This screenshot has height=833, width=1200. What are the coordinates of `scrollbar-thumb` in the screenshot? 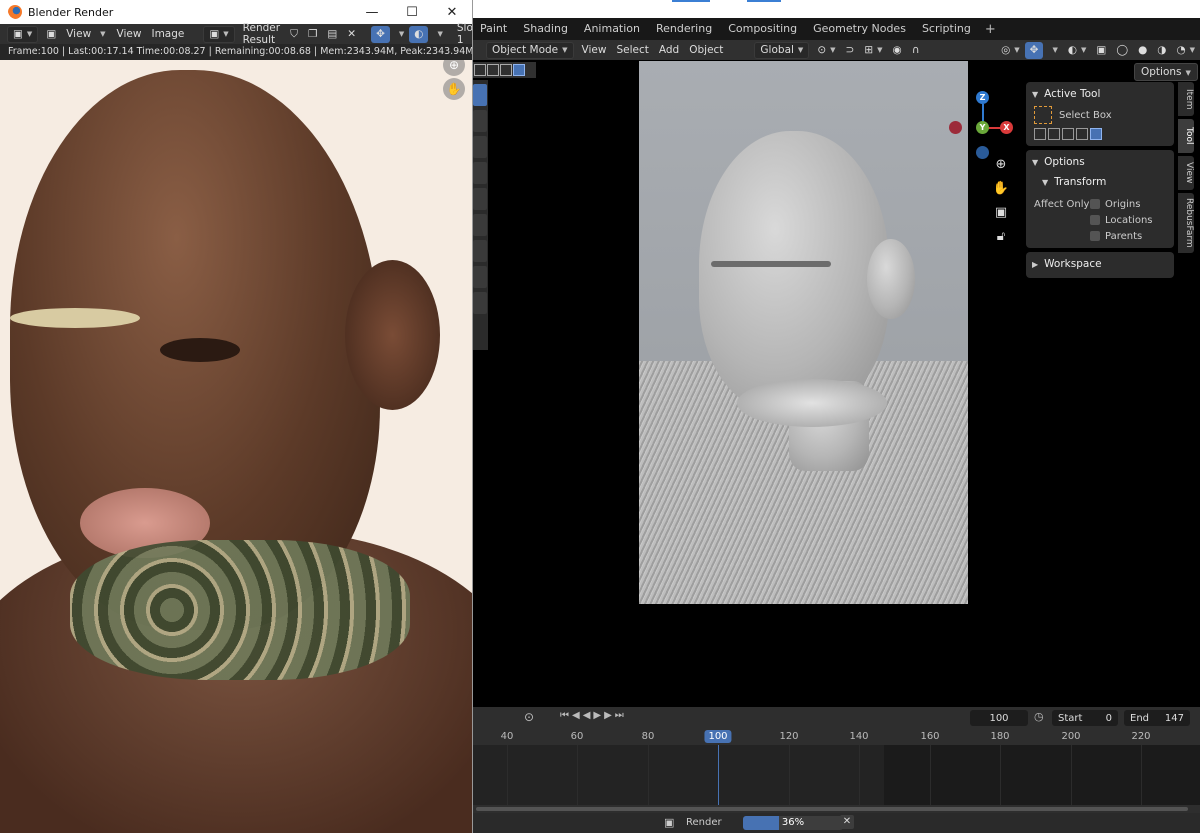 It's located at (832, 809).